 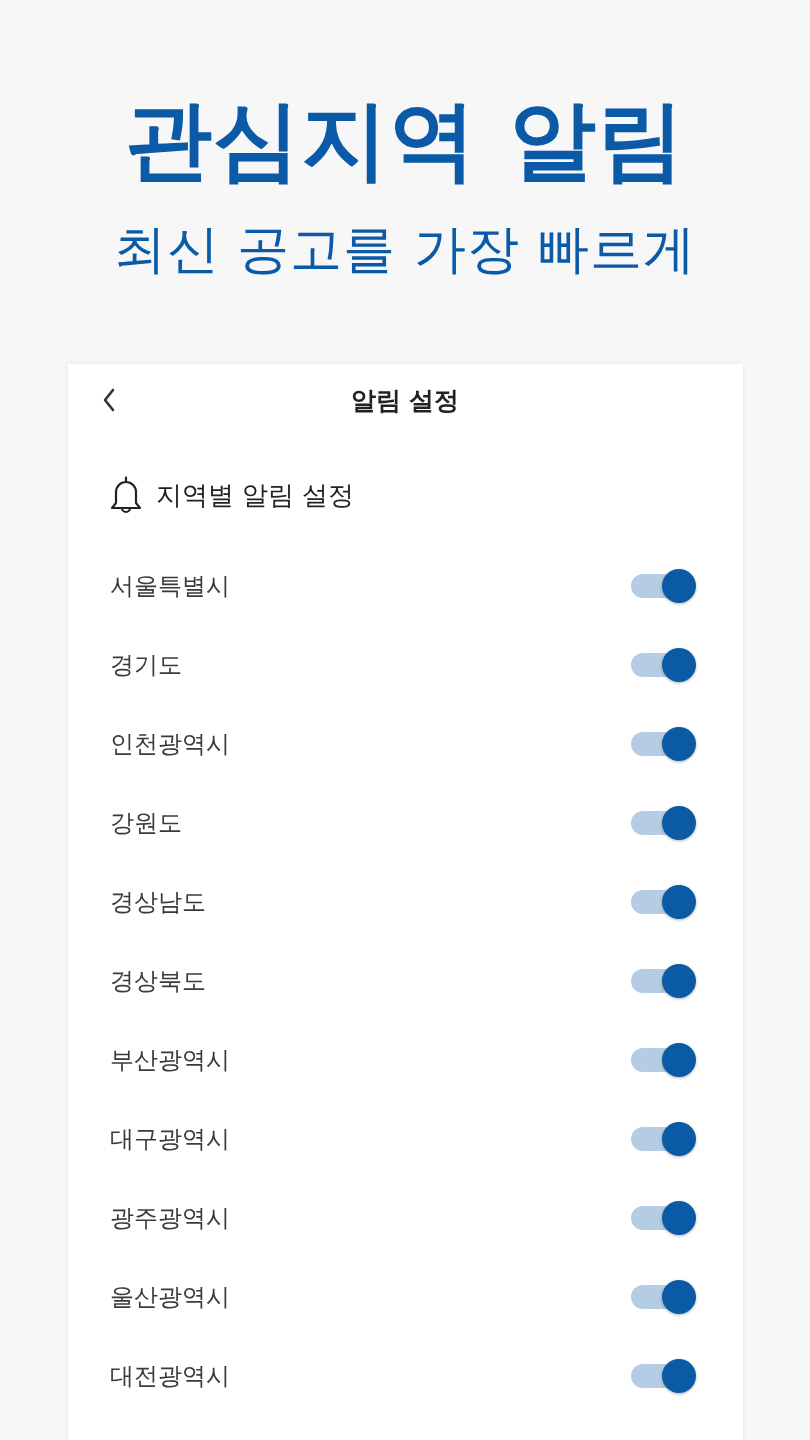 What do you see at coordinates (169, 1139) in the screenshot?
I see `region-label: 대구광역시` at bounding box center [169, 1139].